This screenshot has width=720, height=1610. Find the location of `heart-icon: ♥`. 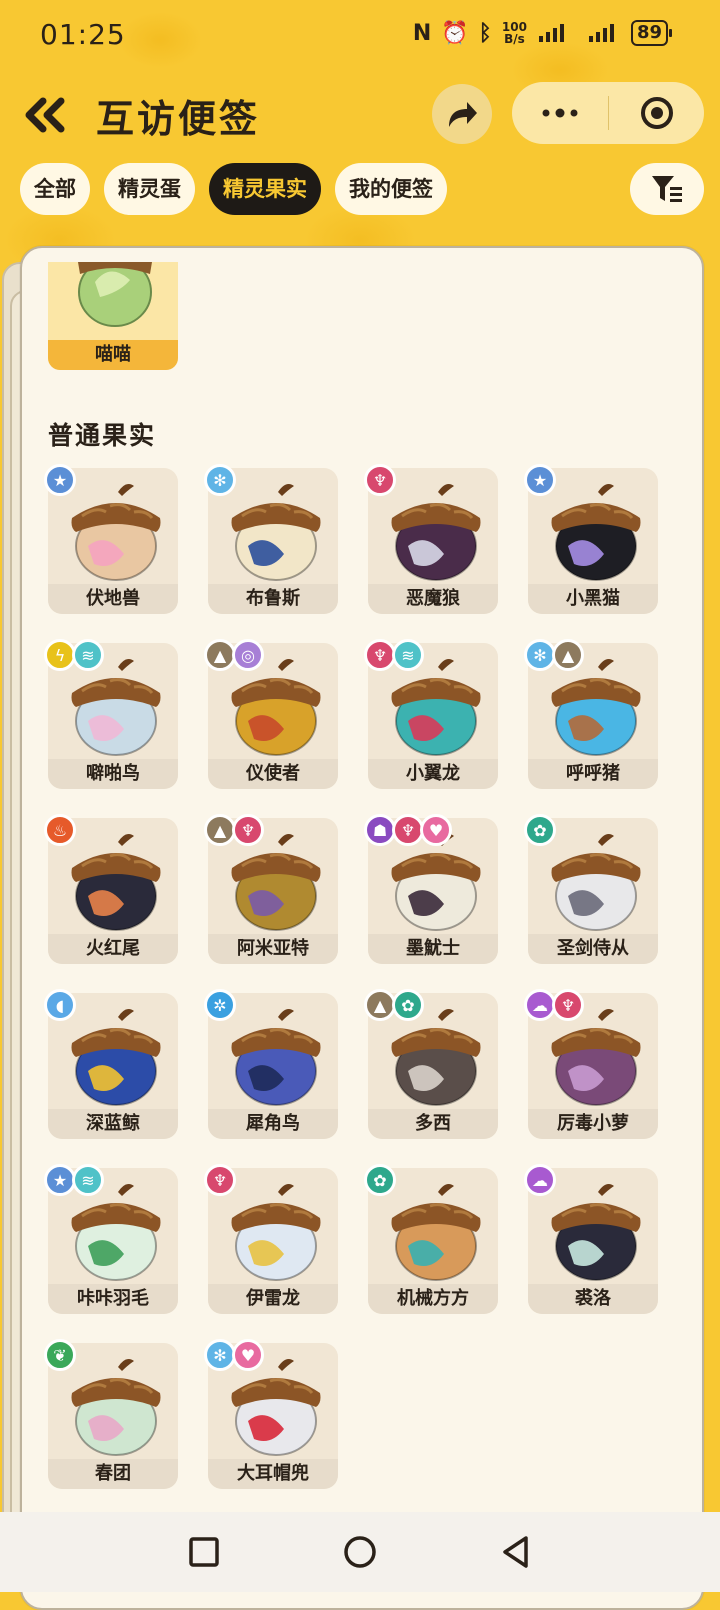

heart-icon: ♥ is located at coordinates (436, 830).